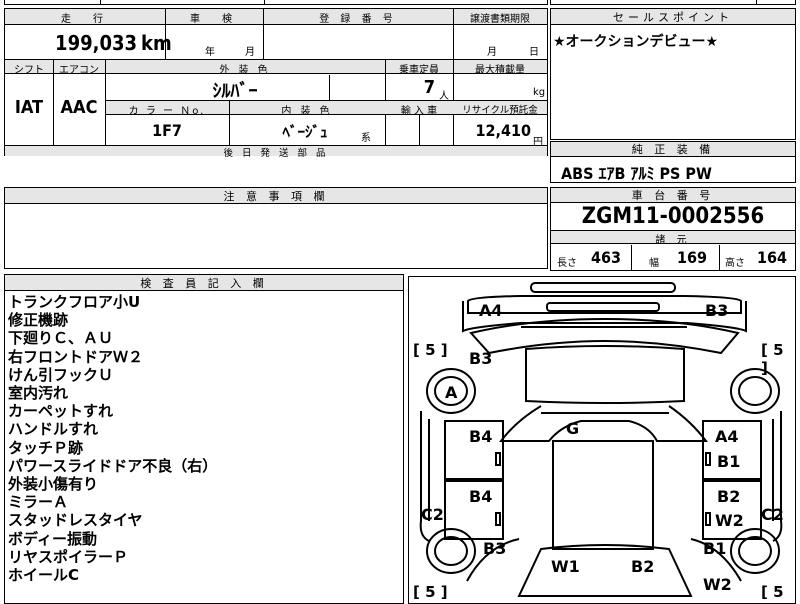 The height and width of the screenshot is (604, 800). I want to click on inspection-header: 車 検, so click(214, 19).